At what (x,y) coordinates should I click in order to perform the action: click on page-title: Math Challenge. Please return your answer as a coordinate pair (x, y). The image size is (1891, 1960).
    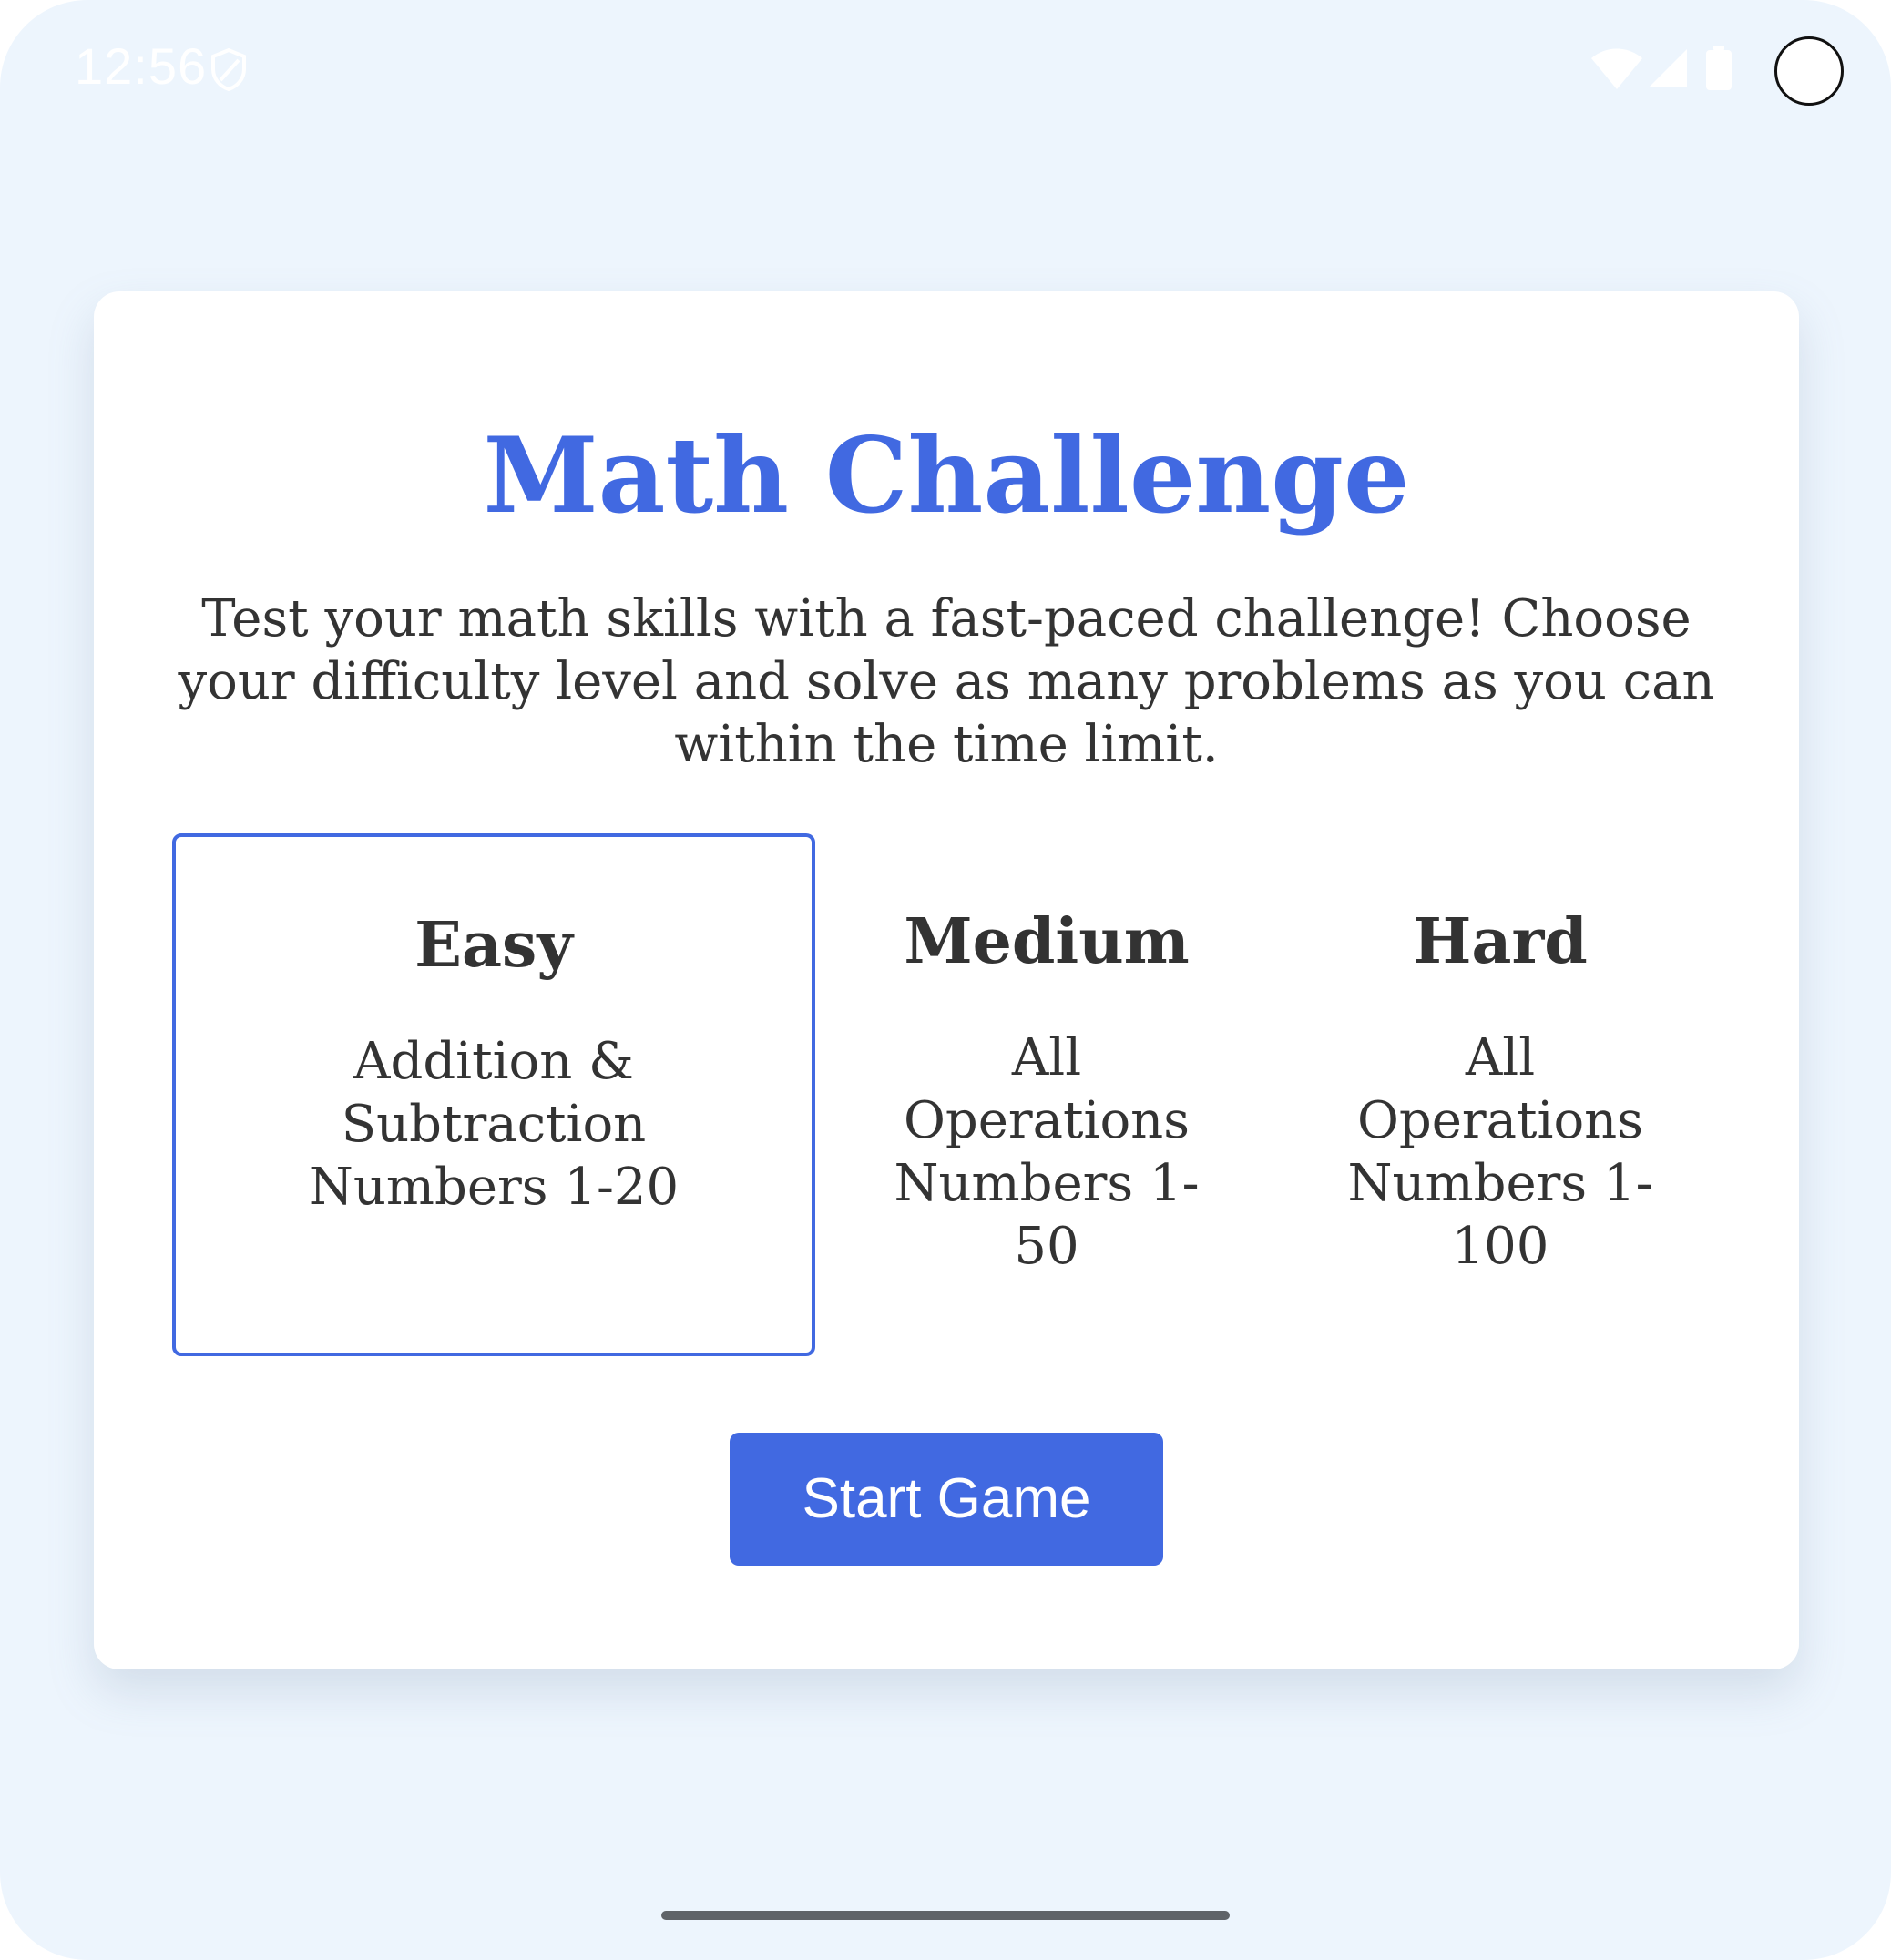
    Looking at the image, I should click on (947, 475).